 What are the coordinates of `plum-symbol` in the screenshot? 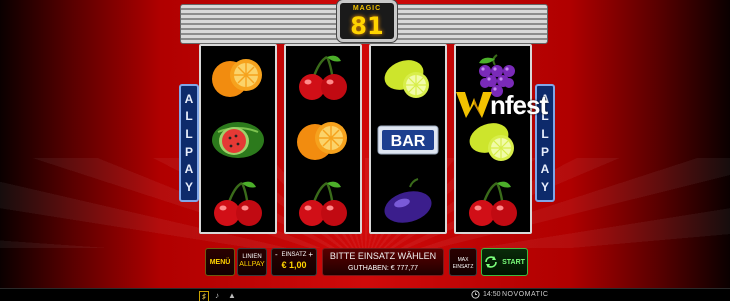 It's located at (408, 203).